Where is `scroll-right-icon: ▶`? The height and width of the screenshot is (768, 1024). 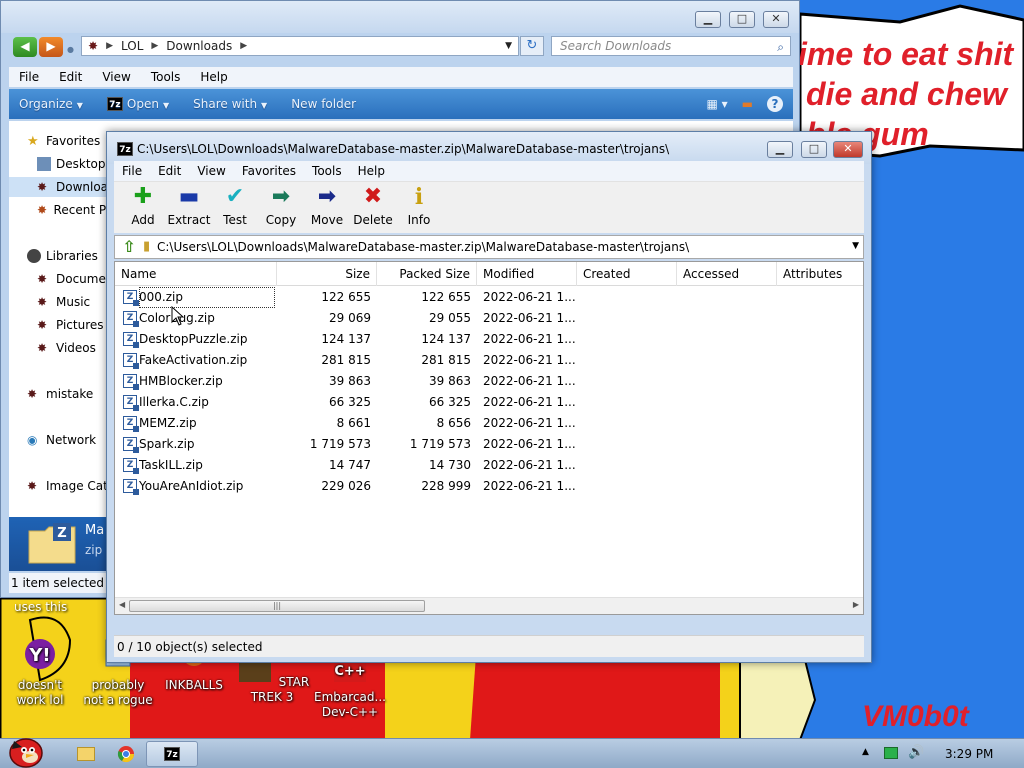 scroll-right-icon: ▶ is located at coordinates (856, 604).